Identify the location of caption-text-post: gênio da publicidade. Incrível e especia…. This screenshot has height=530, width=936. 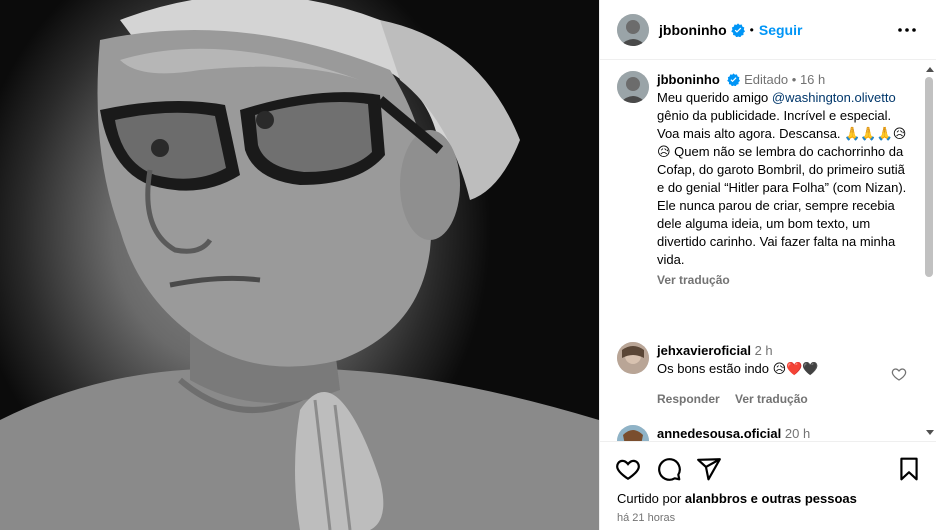
(782, 187).